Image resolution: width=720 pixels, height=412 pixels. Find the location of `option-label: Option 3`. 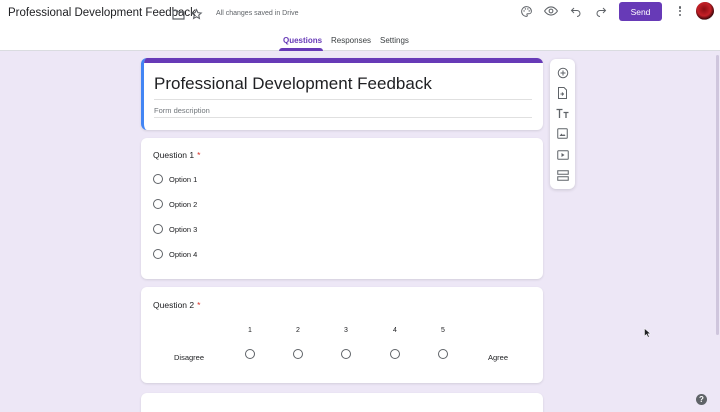

option-label: Option 3 is located at coordinates (183, 229).